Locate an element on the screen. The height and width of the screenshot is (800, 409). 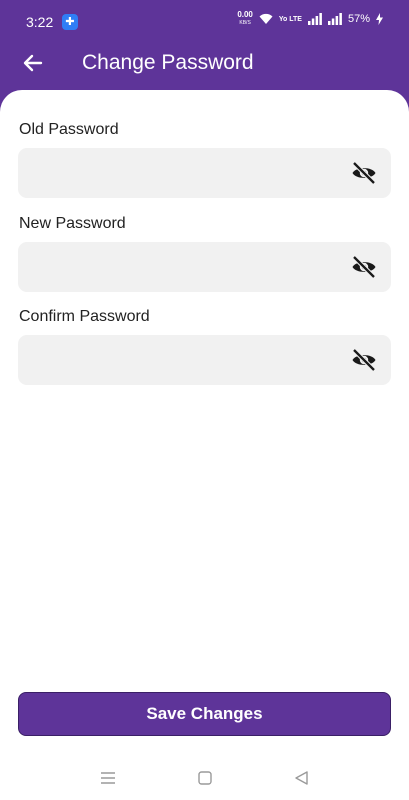
save-changes-button: Save Changes is located at coordinates (204, 714).